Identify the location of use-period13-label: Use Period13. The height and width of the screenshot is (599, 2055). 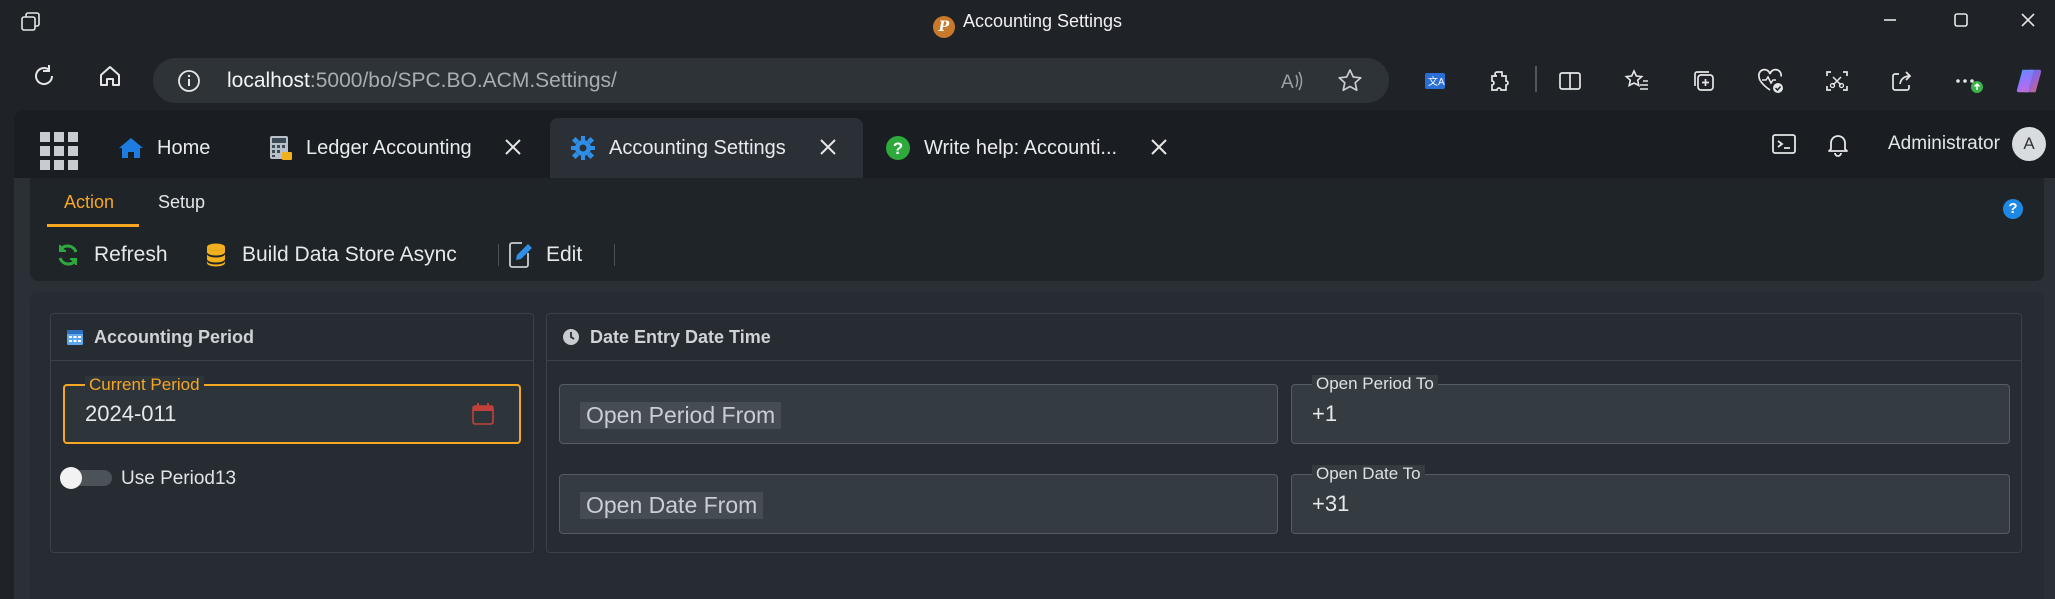
(179, 478).